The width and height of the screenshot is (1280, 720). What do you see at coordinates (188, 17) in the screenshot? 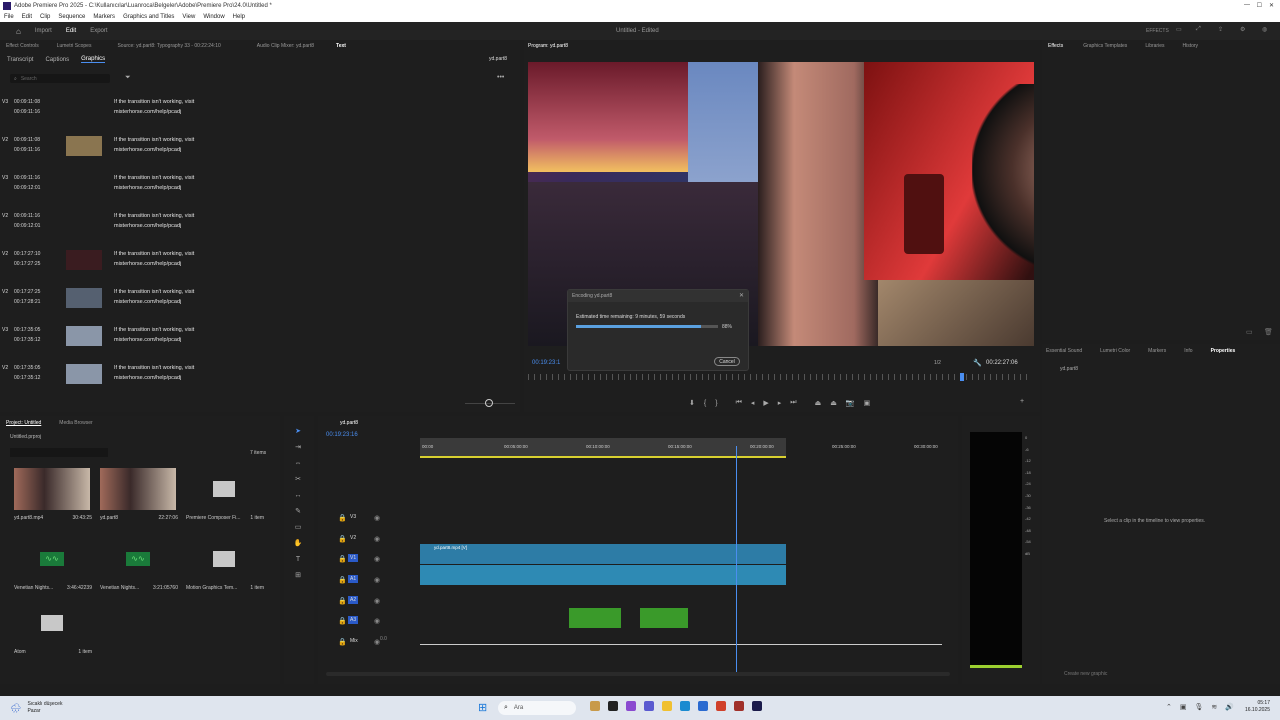
I see `menu-view: View` at bounding box center [188, 17].